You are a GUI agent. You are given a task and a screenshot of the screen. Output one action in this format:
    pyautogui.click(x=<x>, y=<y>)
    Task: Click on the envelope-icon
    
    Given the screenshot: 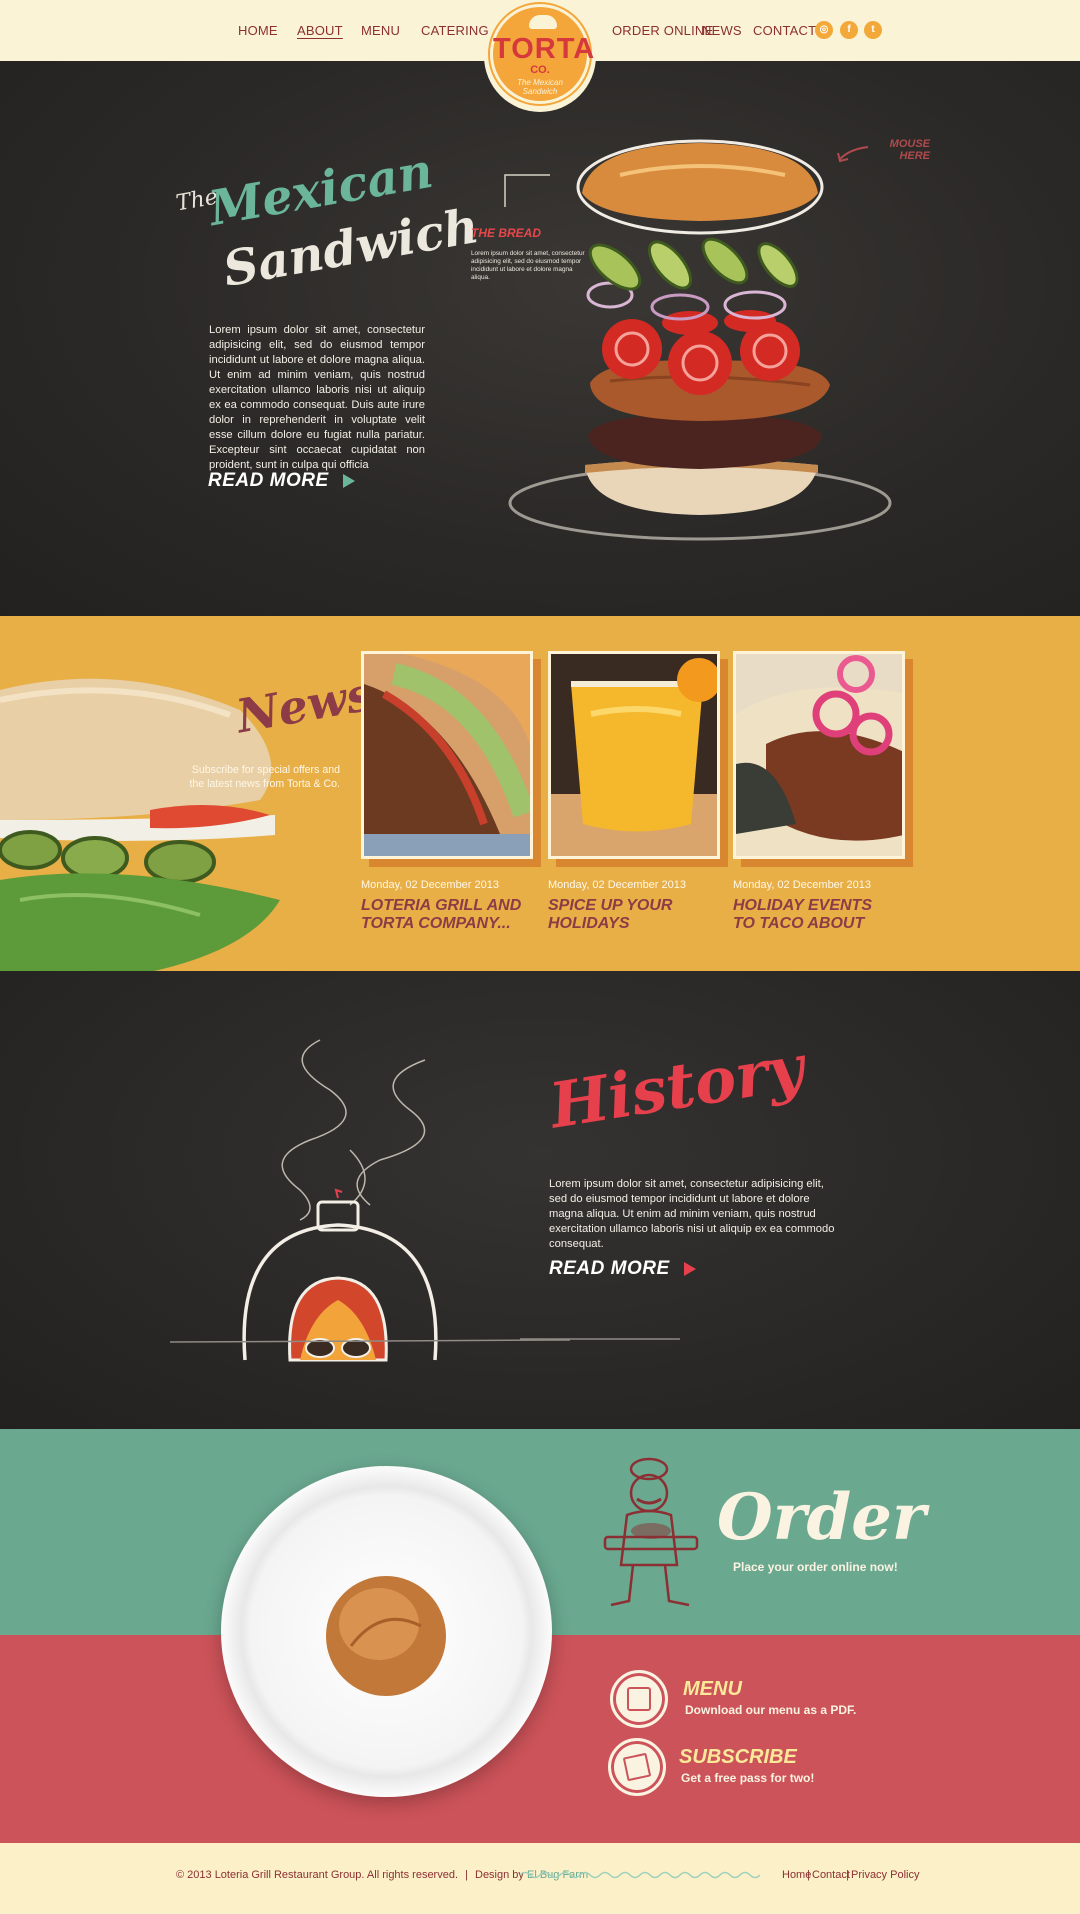 What is the action you would take?
    pyautogui.click(x=637, y=1767)
    